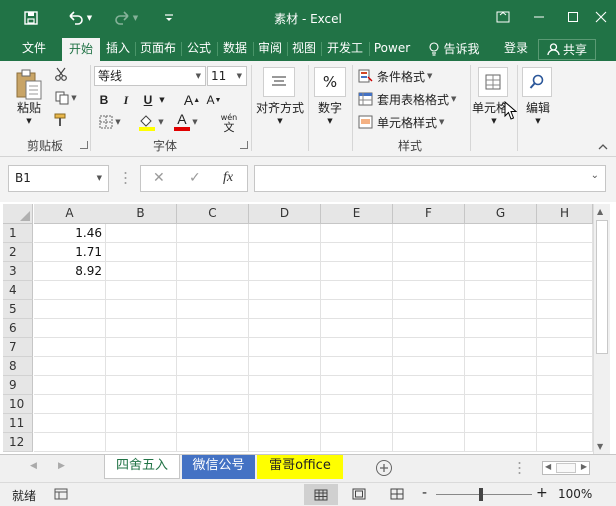  I want to click on cell-d7, so click(285, 347).